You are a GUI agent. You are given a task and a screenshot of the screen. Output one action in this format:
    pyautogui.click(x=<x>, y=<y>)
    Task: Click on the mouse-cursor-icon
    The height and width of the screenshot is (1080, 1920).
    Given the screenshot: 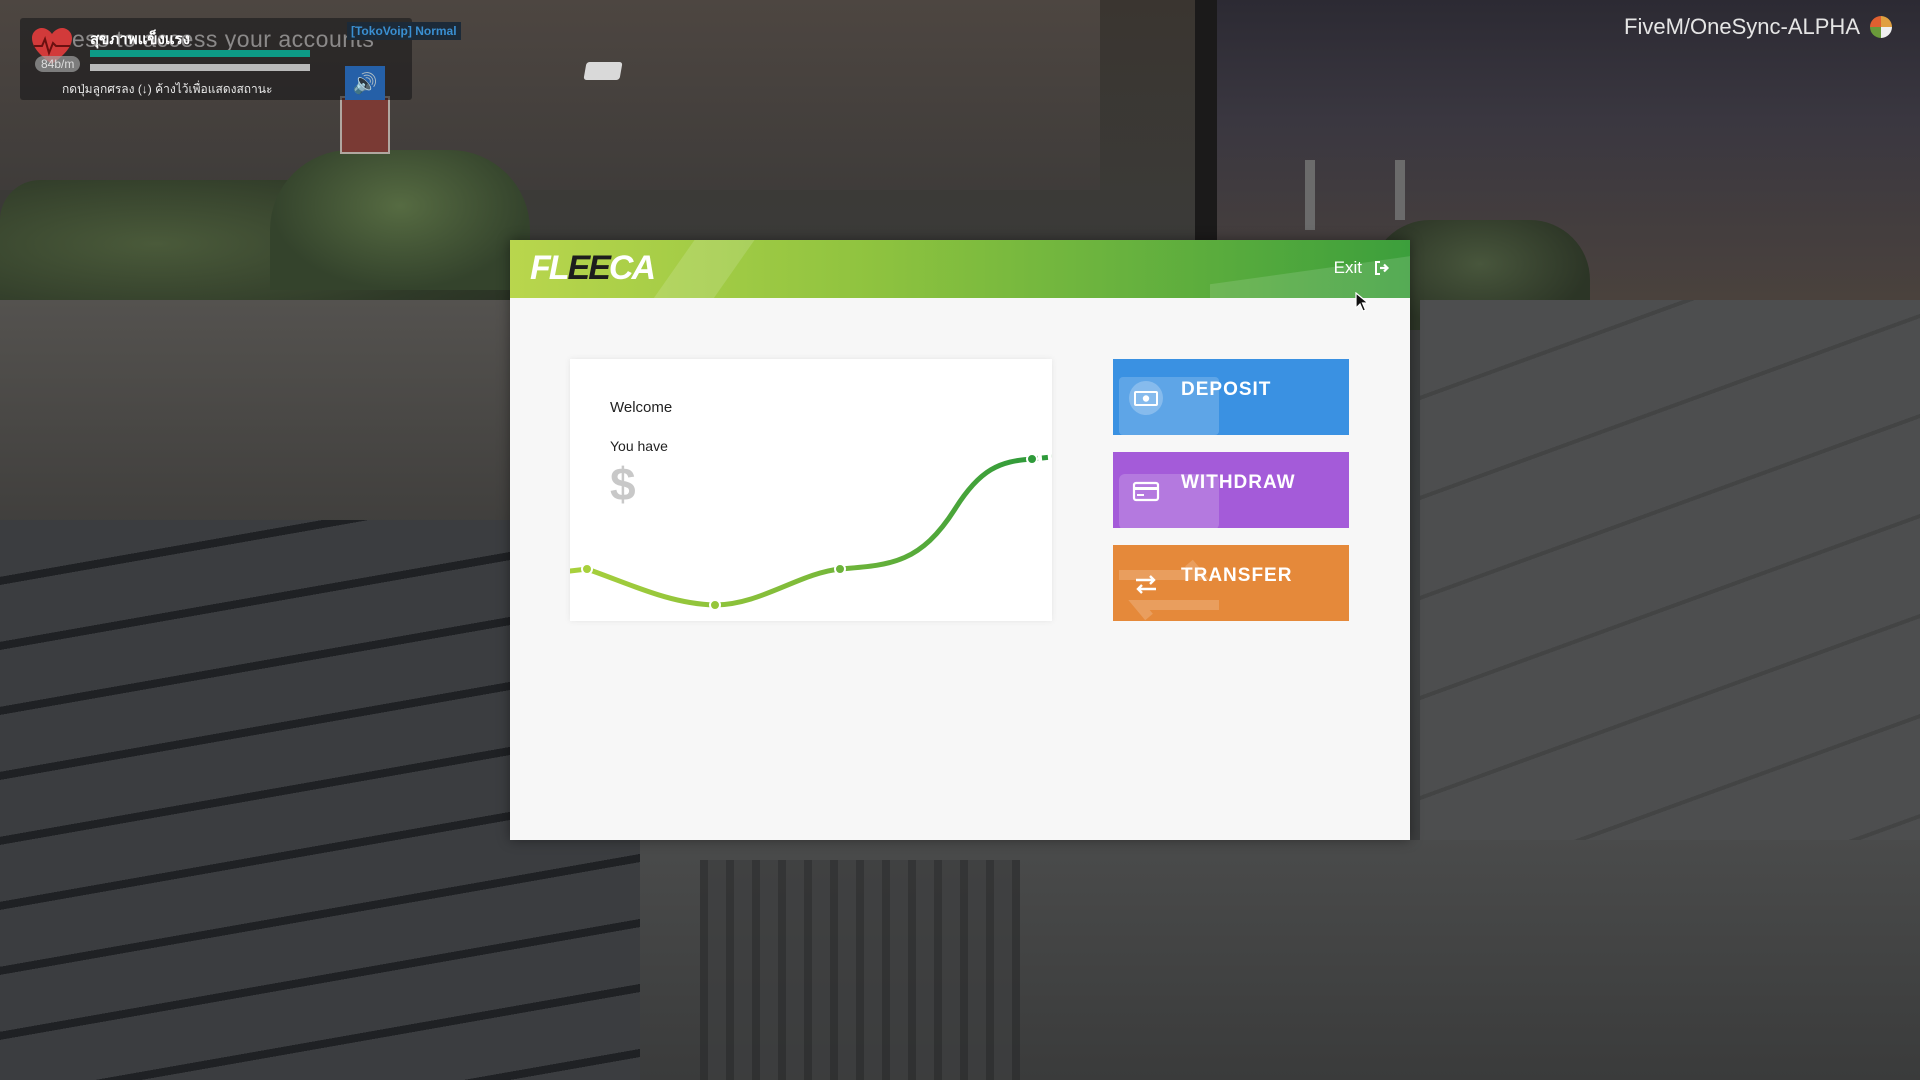 What is the action you would take?
    pyautogui.click(x=1362, y=302)
    